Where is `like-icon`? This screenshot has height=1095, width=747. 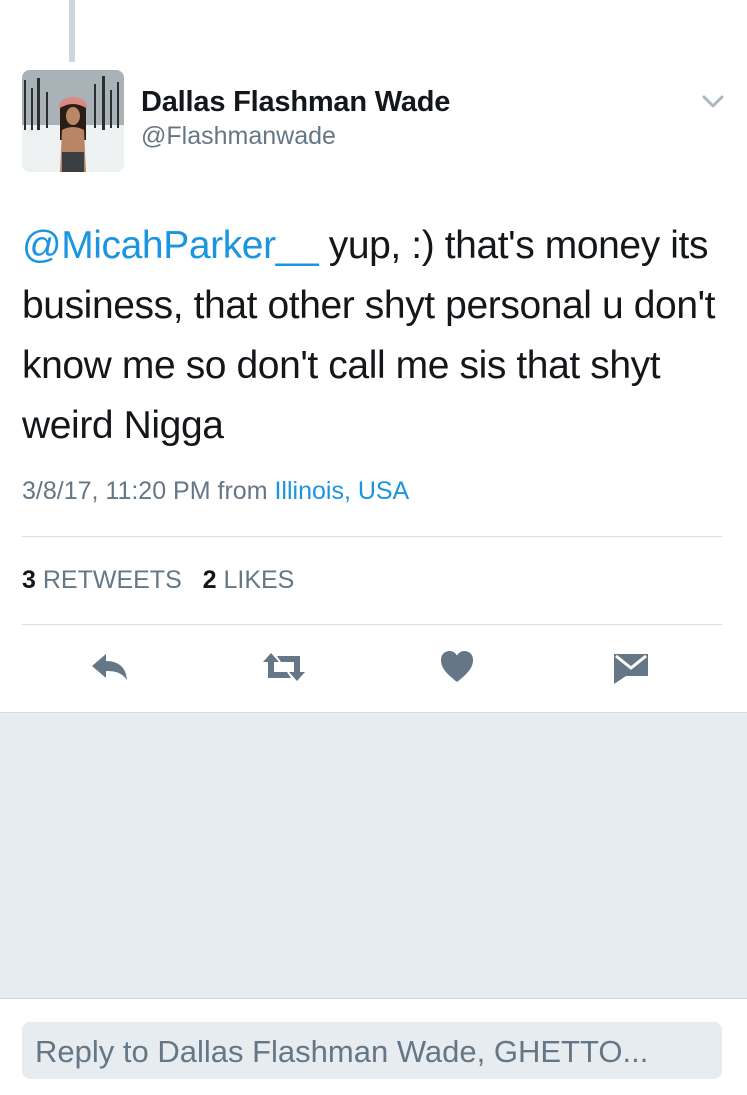 like-icon is located at coordinates (457, 667).